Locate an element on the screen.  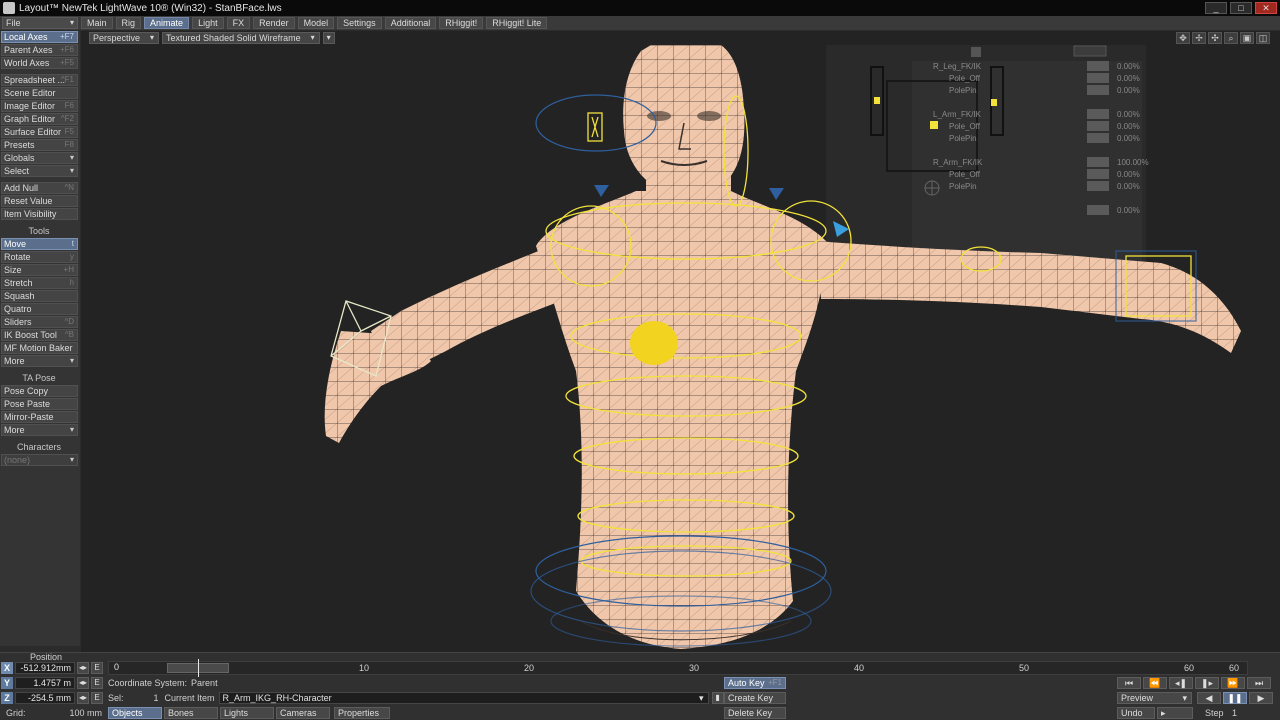
sidebar-item-reset-value: Reset Value is located at coordinates (39, 201).